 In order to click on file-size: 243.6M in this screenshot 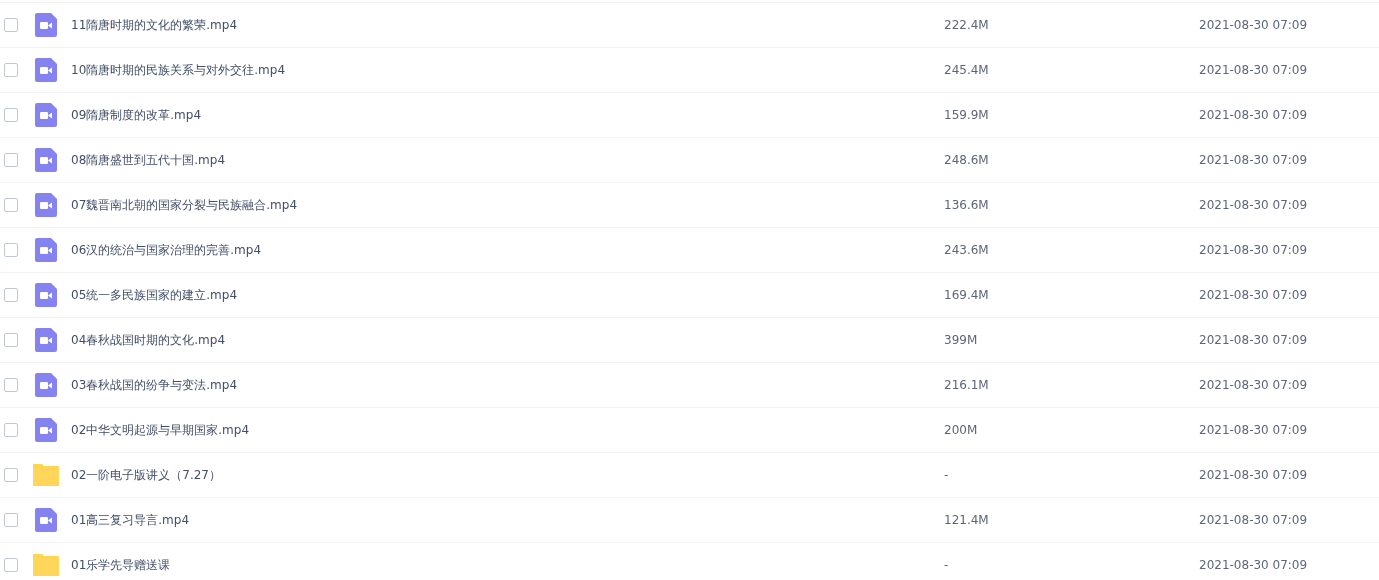, I will do `click(967, 250)`.